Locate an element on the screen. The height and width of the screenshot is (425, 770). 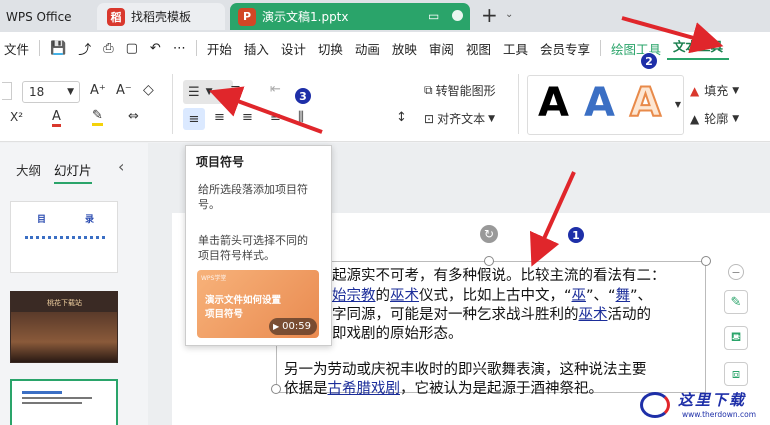
video-brand: WPS学堂 is located at coordinates (214, 278).